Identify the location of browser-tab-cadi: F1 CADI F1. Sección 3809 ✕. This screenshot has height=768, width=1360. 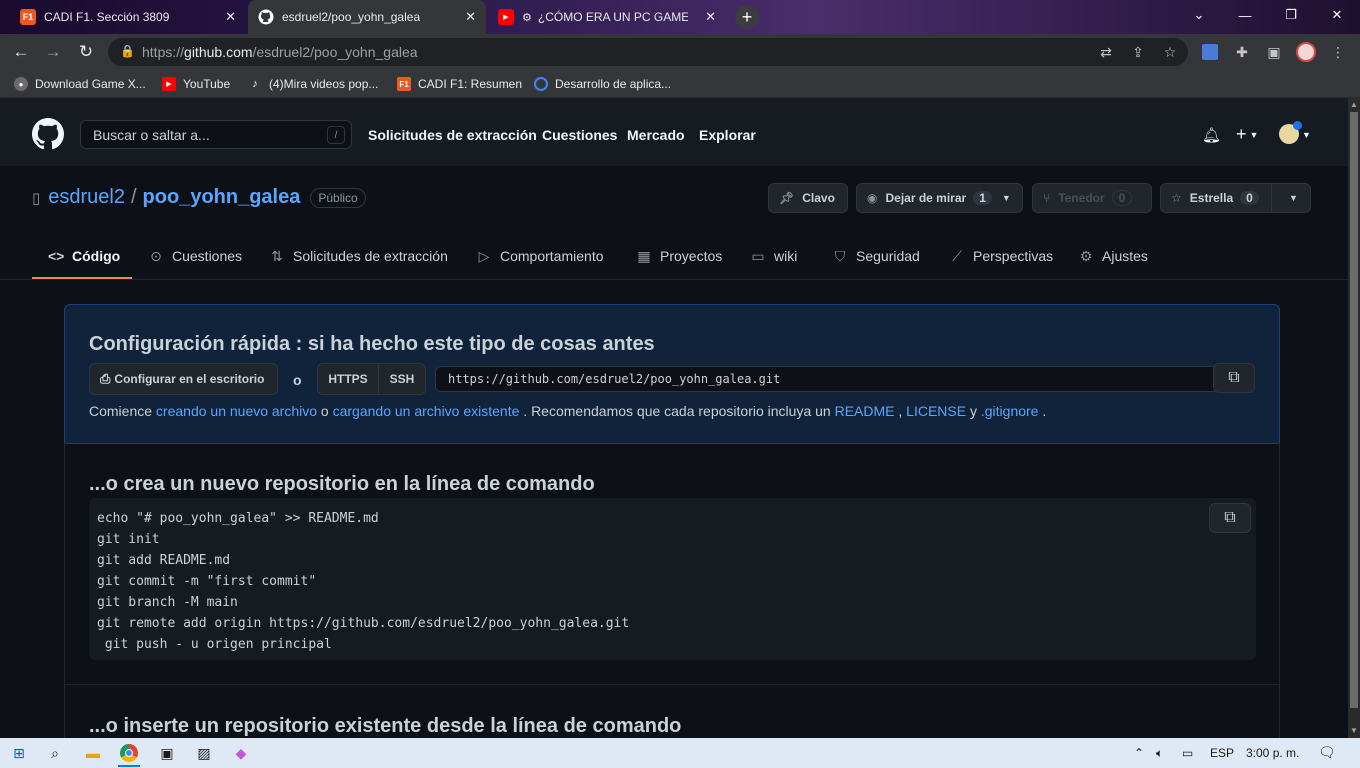
(128, 17).